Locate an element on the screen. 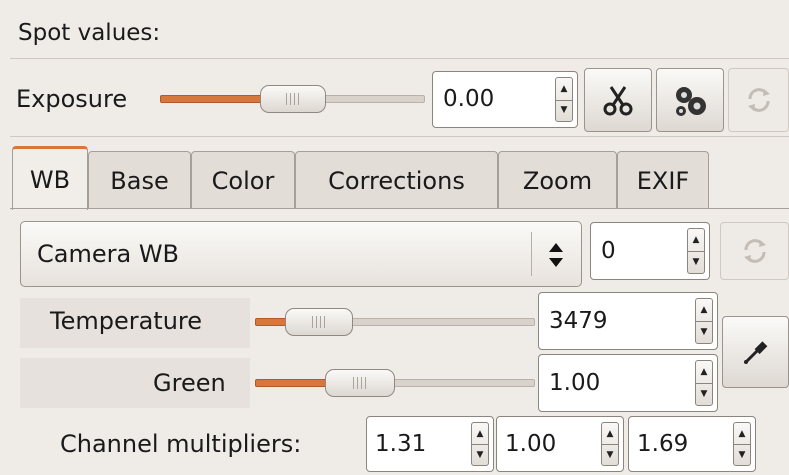  exposure-spinbox: 0.00 ▲ ▼ is located at coordinates (505, 99).